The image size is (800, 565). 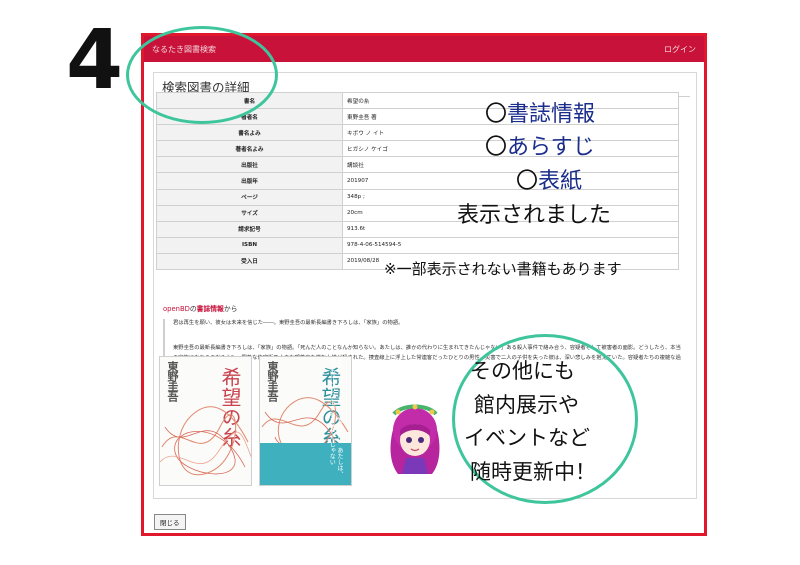 What do you see at coordinates (249, 213) in the screenshot?
I see `field-label: サイズ` at bounding box center [249, 213].